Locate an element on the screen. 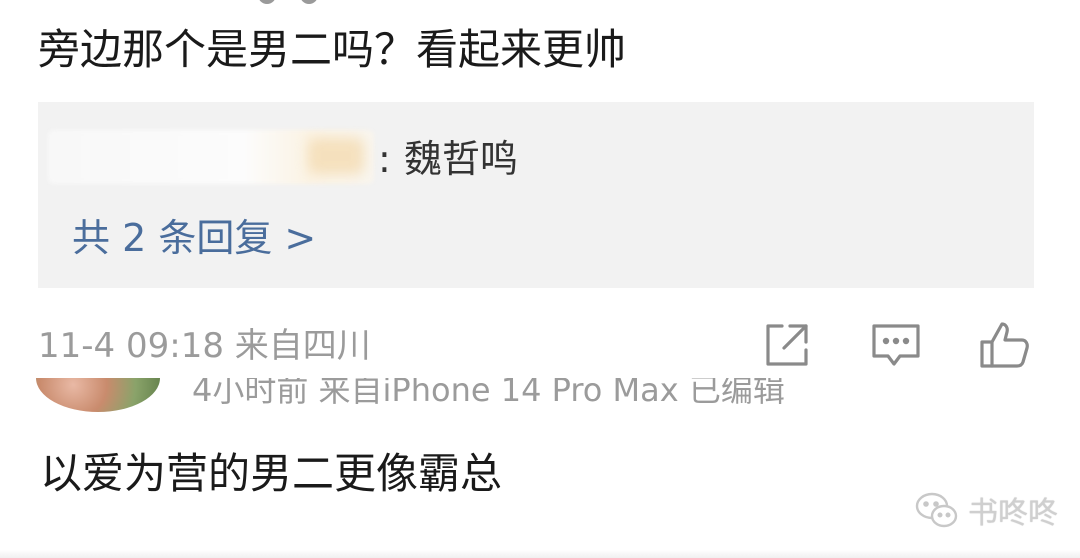 This screenshot has height=558, width=1080. watermark-text: 书咚咚 is located at coordinates (1013, 513).